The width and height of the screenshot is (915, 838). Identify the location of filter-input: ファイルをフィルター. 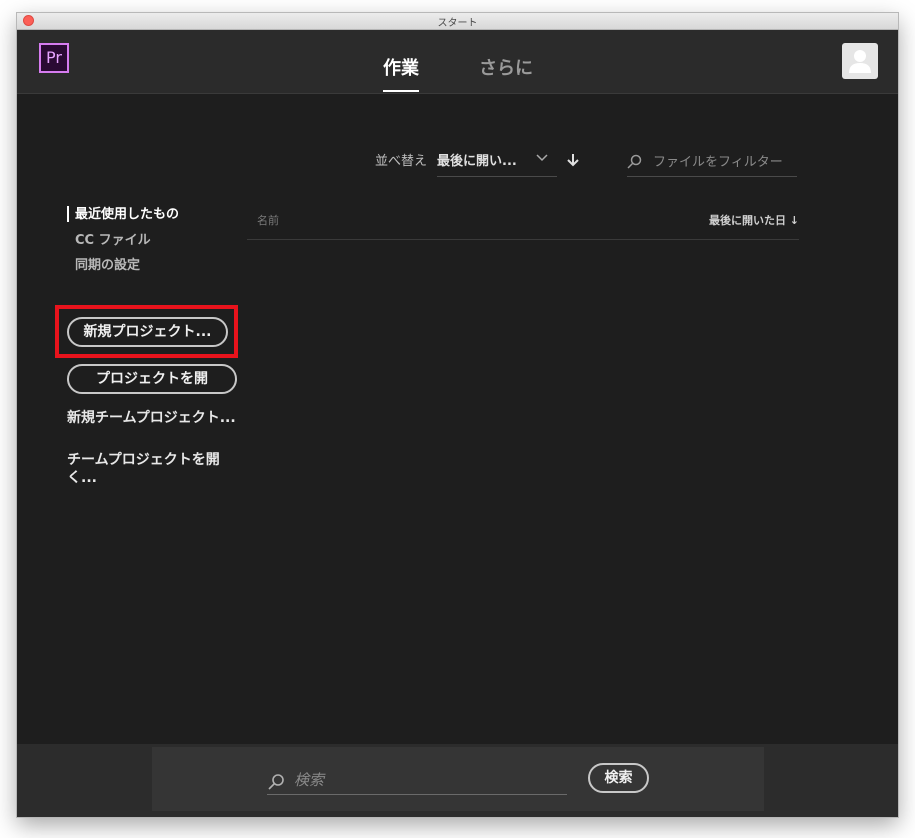
(712, 161).